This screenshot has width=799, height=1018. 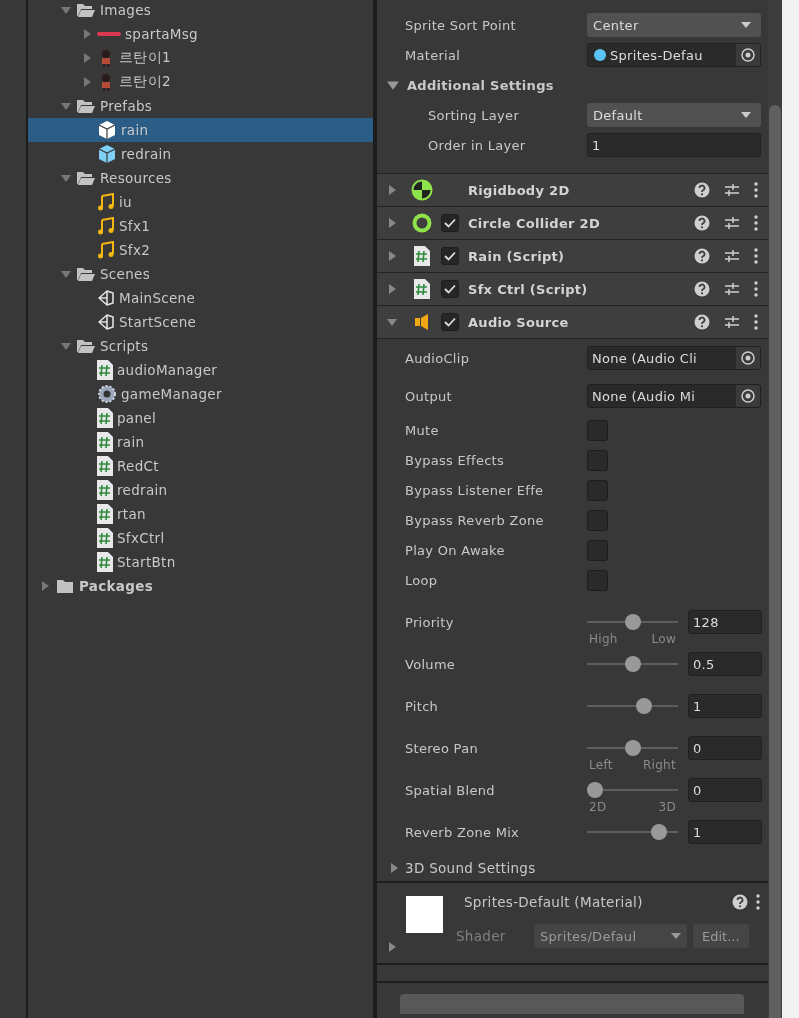 I want to click on number-field: 0.5, so click(x=725, y=664).